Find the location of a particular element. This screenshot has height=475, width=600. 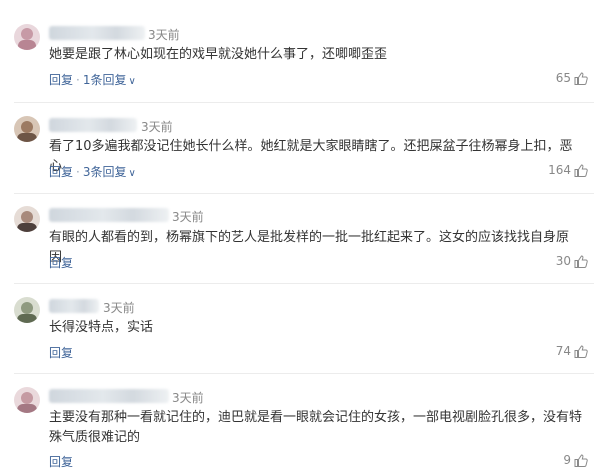

view-replies-link: 1条回复 is located at coordinates (105, 80).